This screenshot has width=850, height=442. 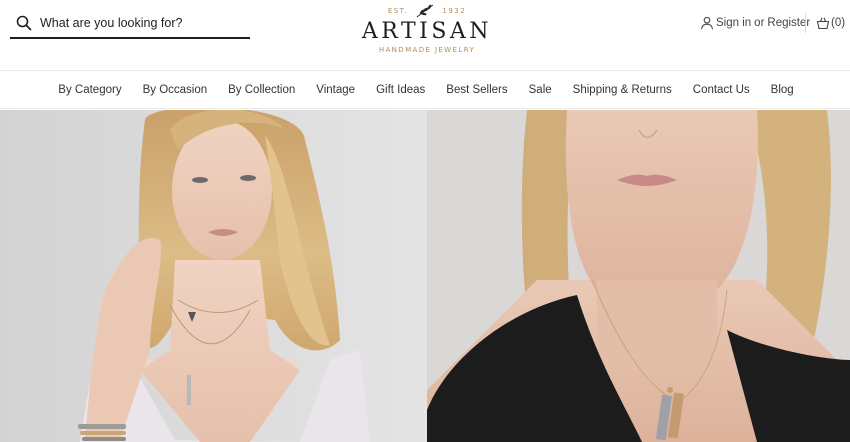 What do you see at coordinates (721, 90) in the screenshot?
I see `nav-item-contact-us: Contact Us` at bounding box center [721, 90].